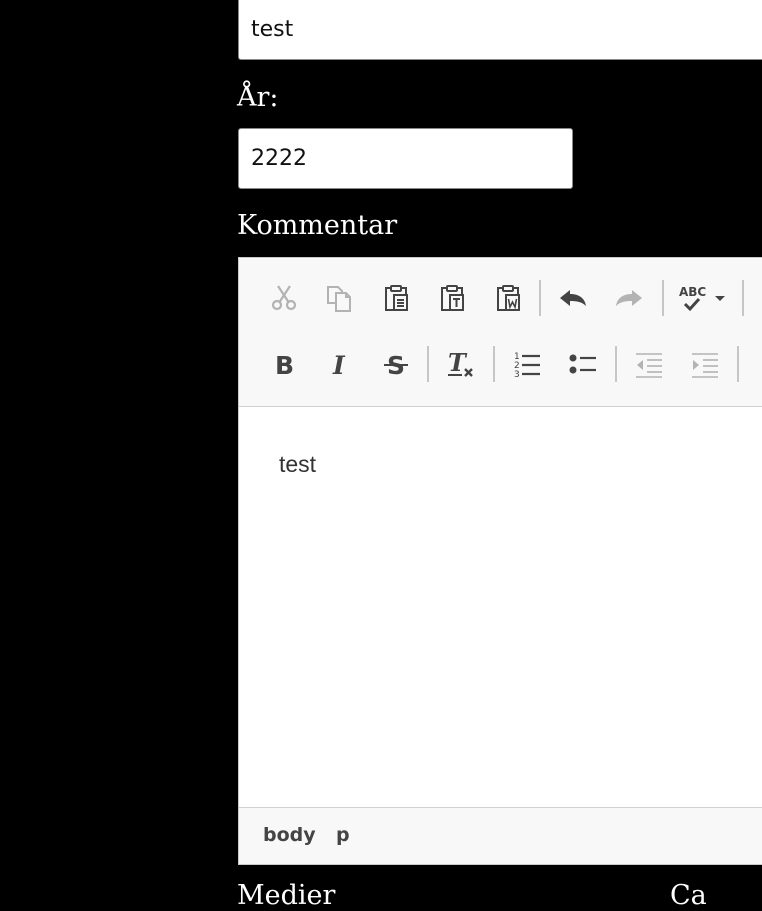 The width and height of the screenshot is (762, 911). I want to click on svg-text: I, so click(339, 365).